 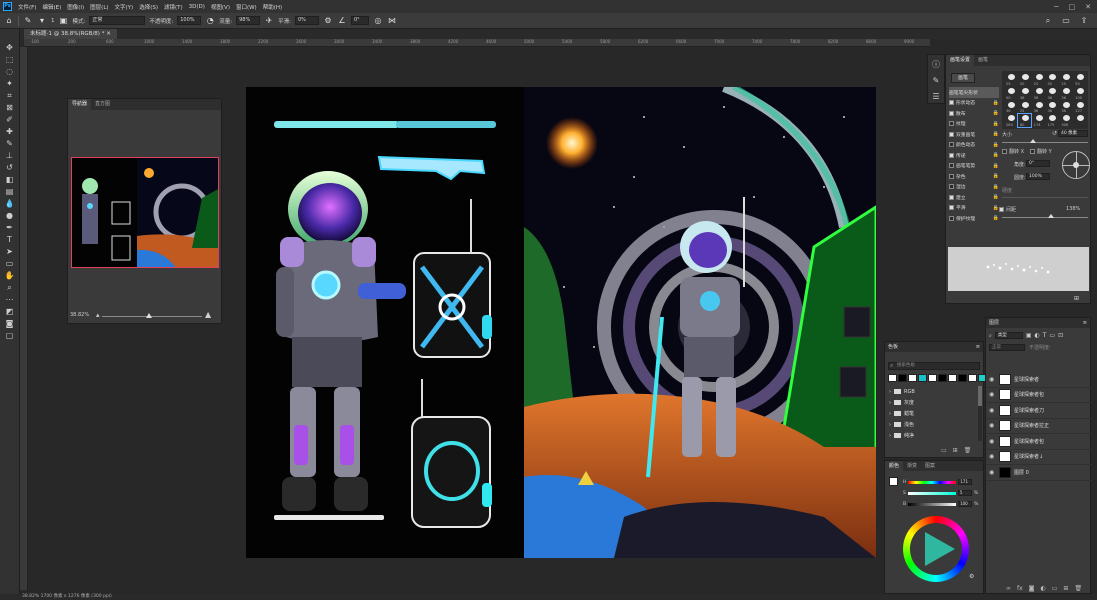 I want to click on brush-option-row: 杂色 🔒, so click(x=974, y=176).